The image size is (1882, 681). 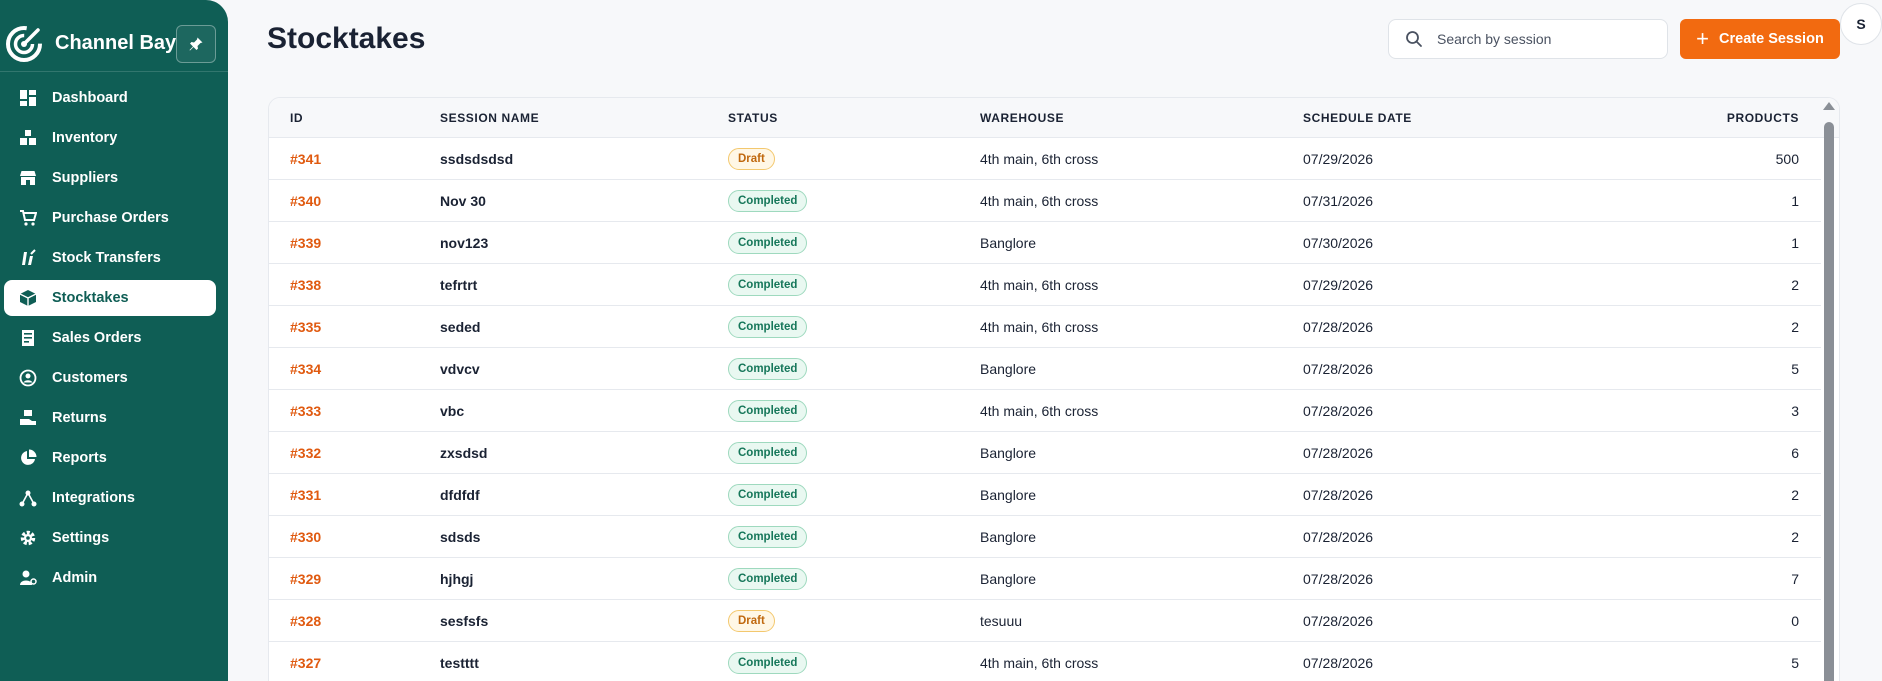 I want to click on session-name: hjhgj, so click(x=457, y=579).